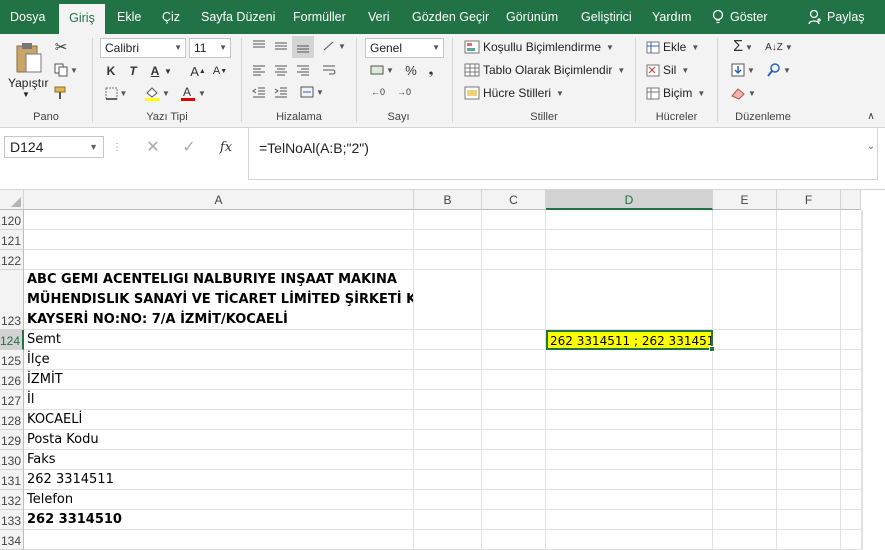 Image resolution: width=885 pixels, height=550 pixels. Describe the element at coordinates (210, 48) in the screenshot. I see `font-size-select: 11 ▼` at that location.